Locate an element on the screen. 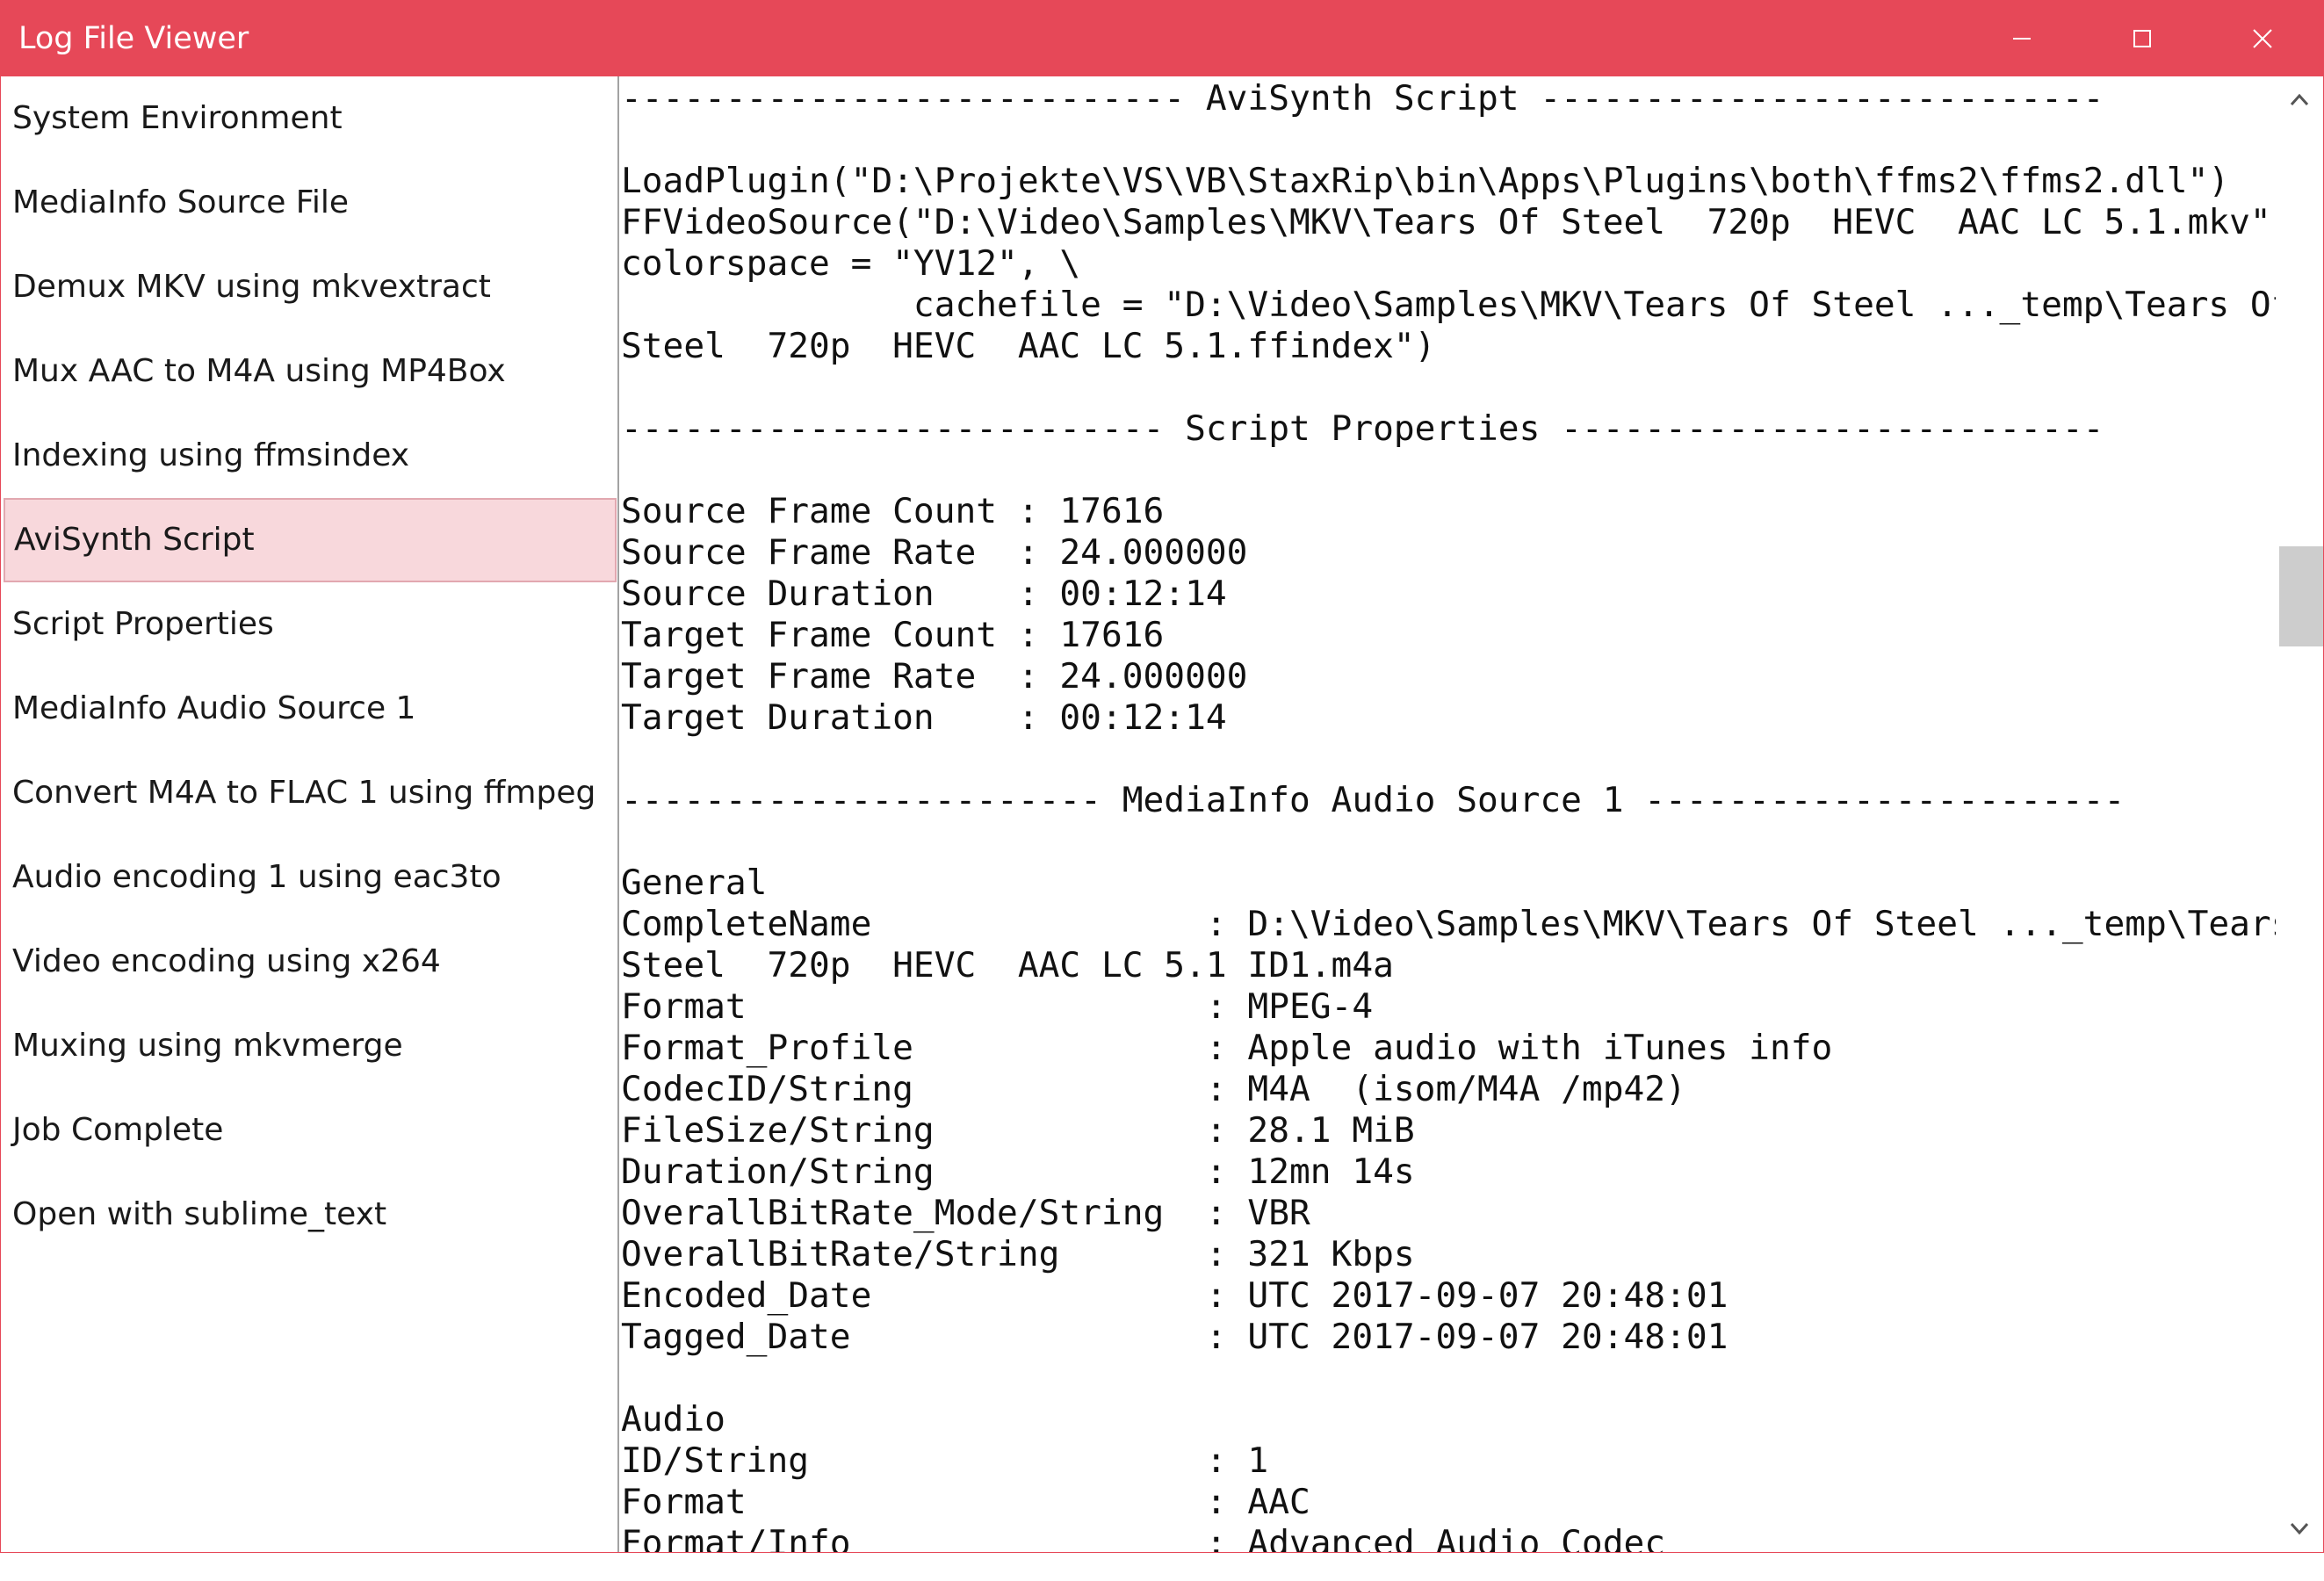  close-icon is located at coordinates (2262, 38).